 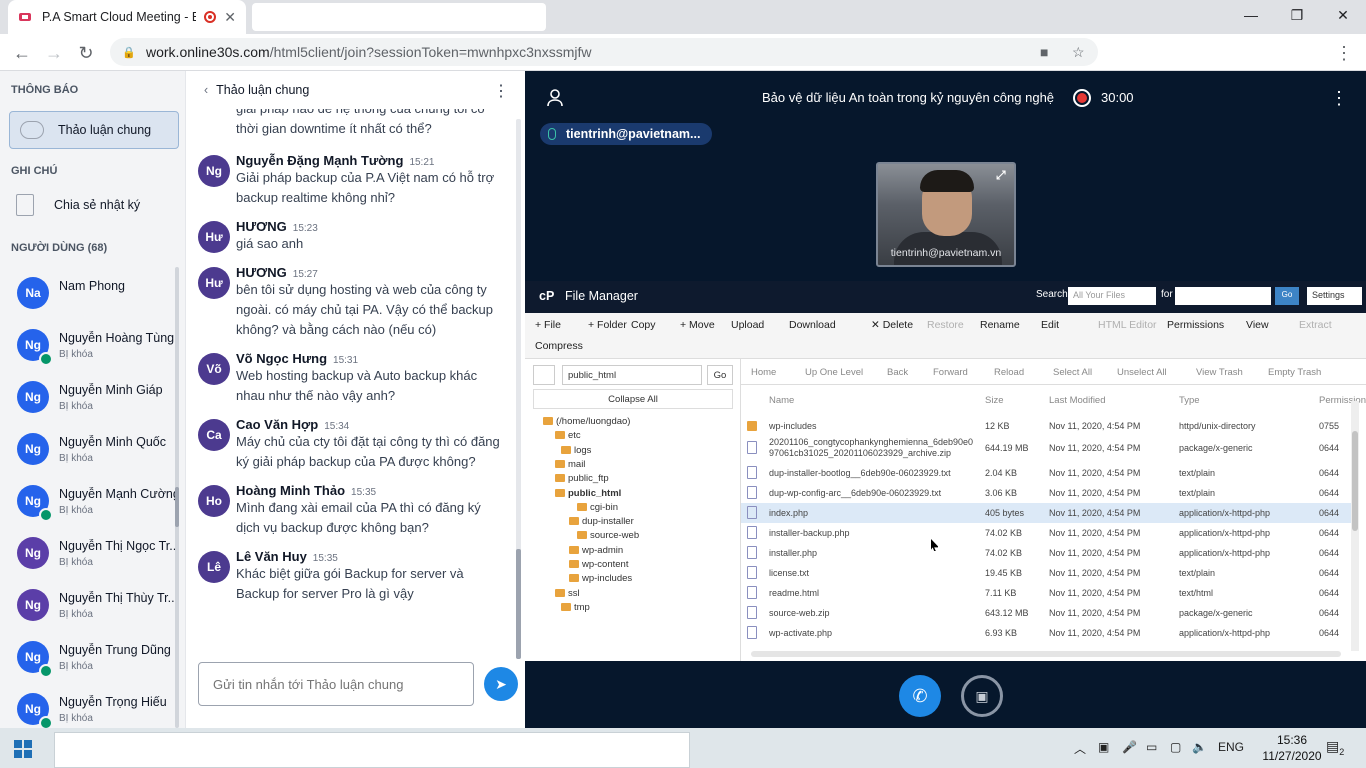 I want to click on fm-tree-node: ssl, so click(x=567, y=593).